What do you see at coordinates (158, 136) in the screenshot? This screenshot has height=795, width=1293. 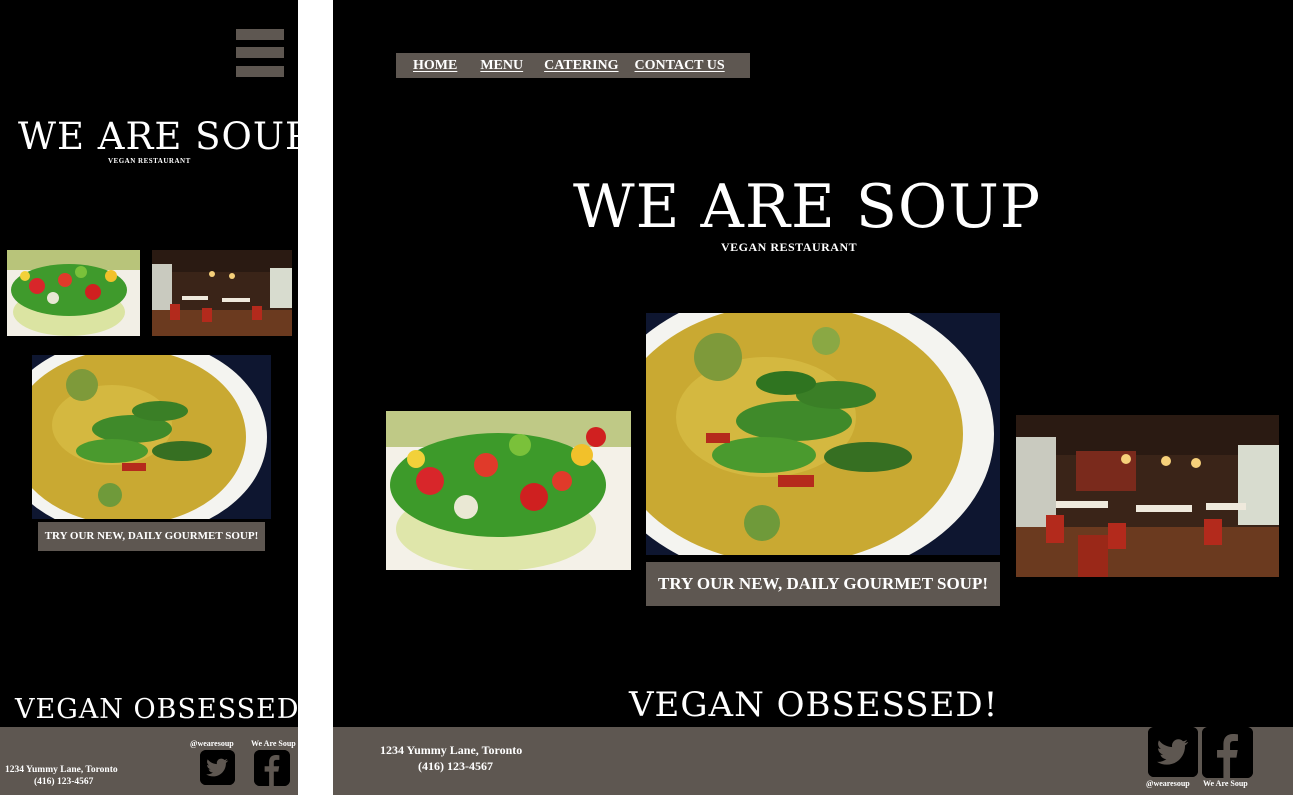 I see `mobile-brand-title: WE ARE SOUP` at bounding box center [158, 136].